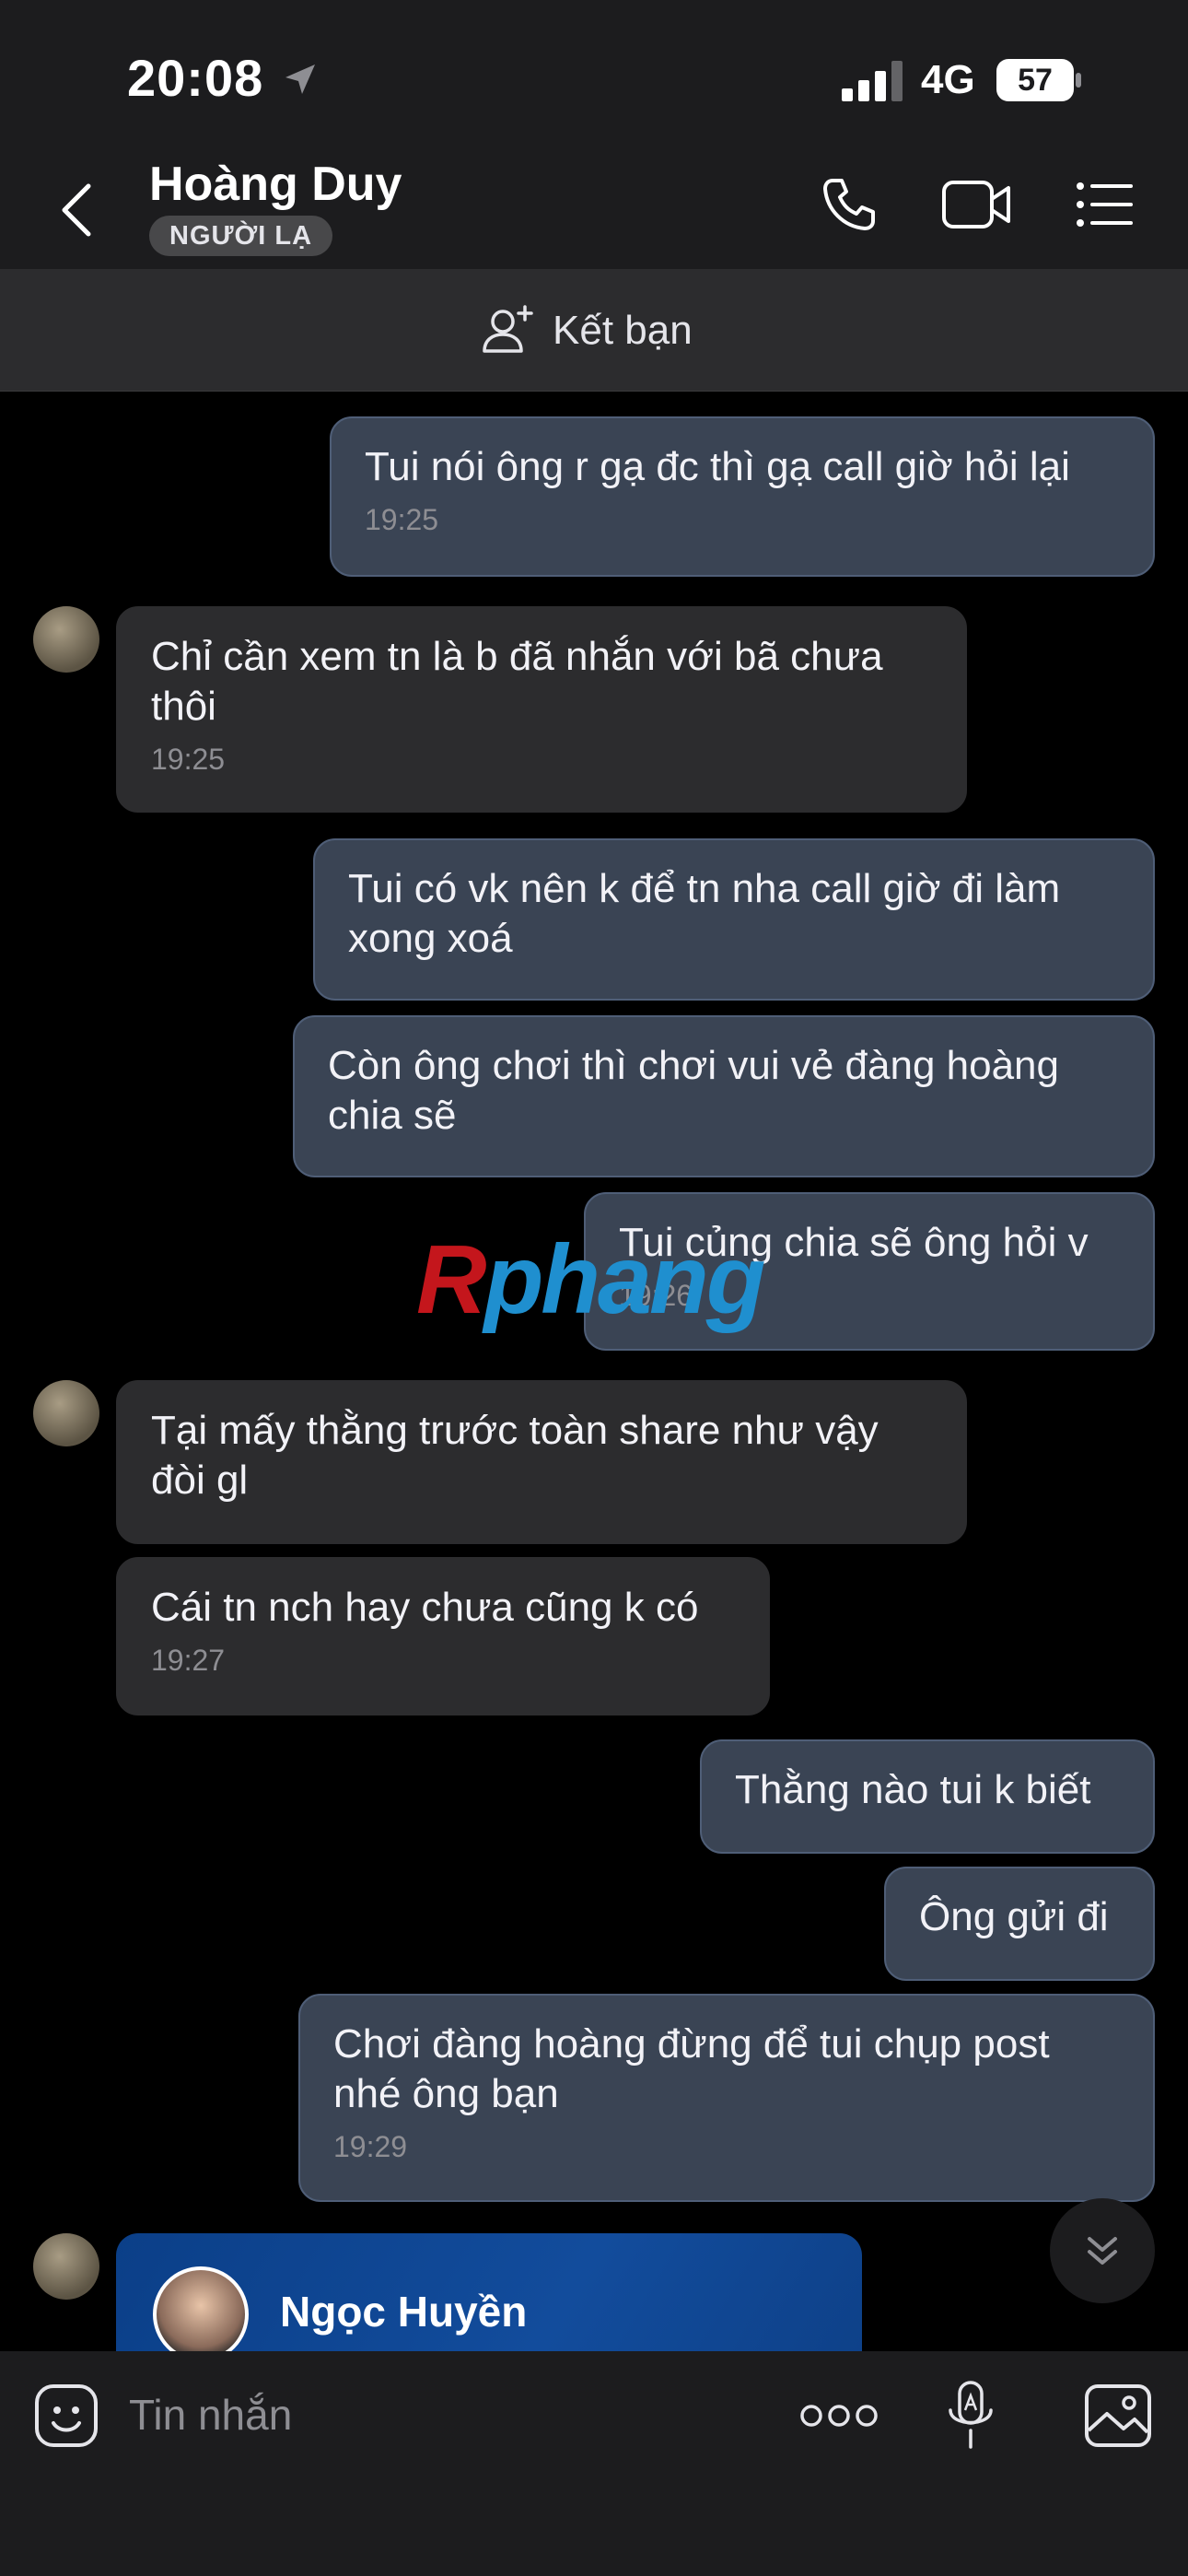 This screenshot has height=2576, width=1188. I want to click on scroll-to-bottom-button, so click(1102, 2250).